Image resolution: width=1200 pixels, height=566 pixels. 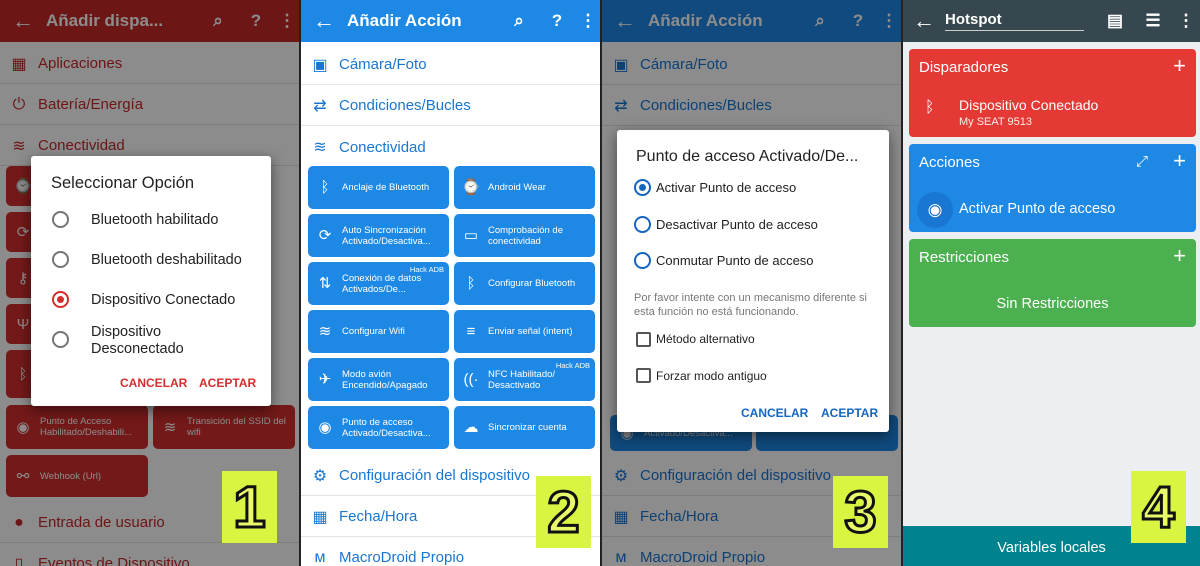 What do you see at coordinates (60, 299) in the screenshot?
I see `radio-device-connected` at bounding box center [60, 299].